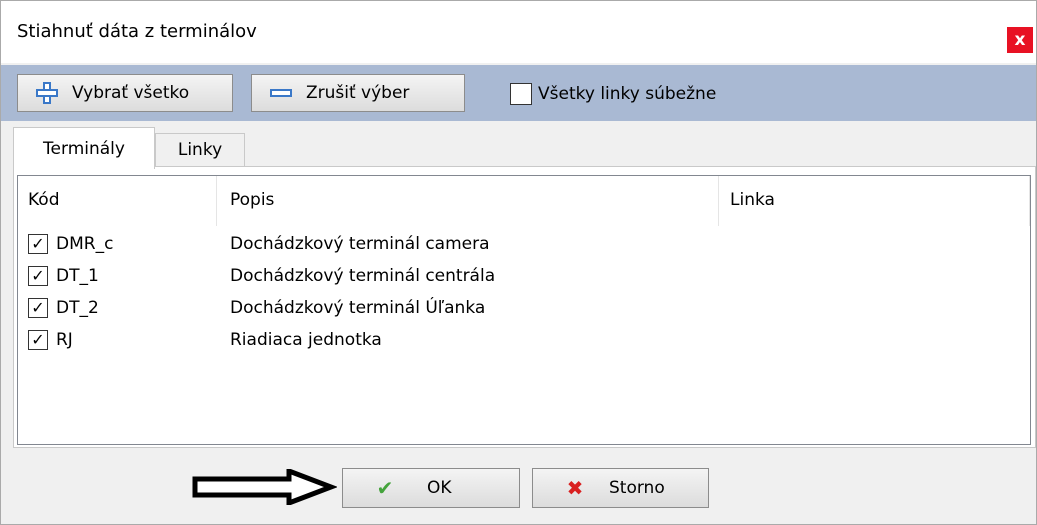 This screenshot has height=525, width=1037. I want to click on x-icon: ✖, so click(575, 488).